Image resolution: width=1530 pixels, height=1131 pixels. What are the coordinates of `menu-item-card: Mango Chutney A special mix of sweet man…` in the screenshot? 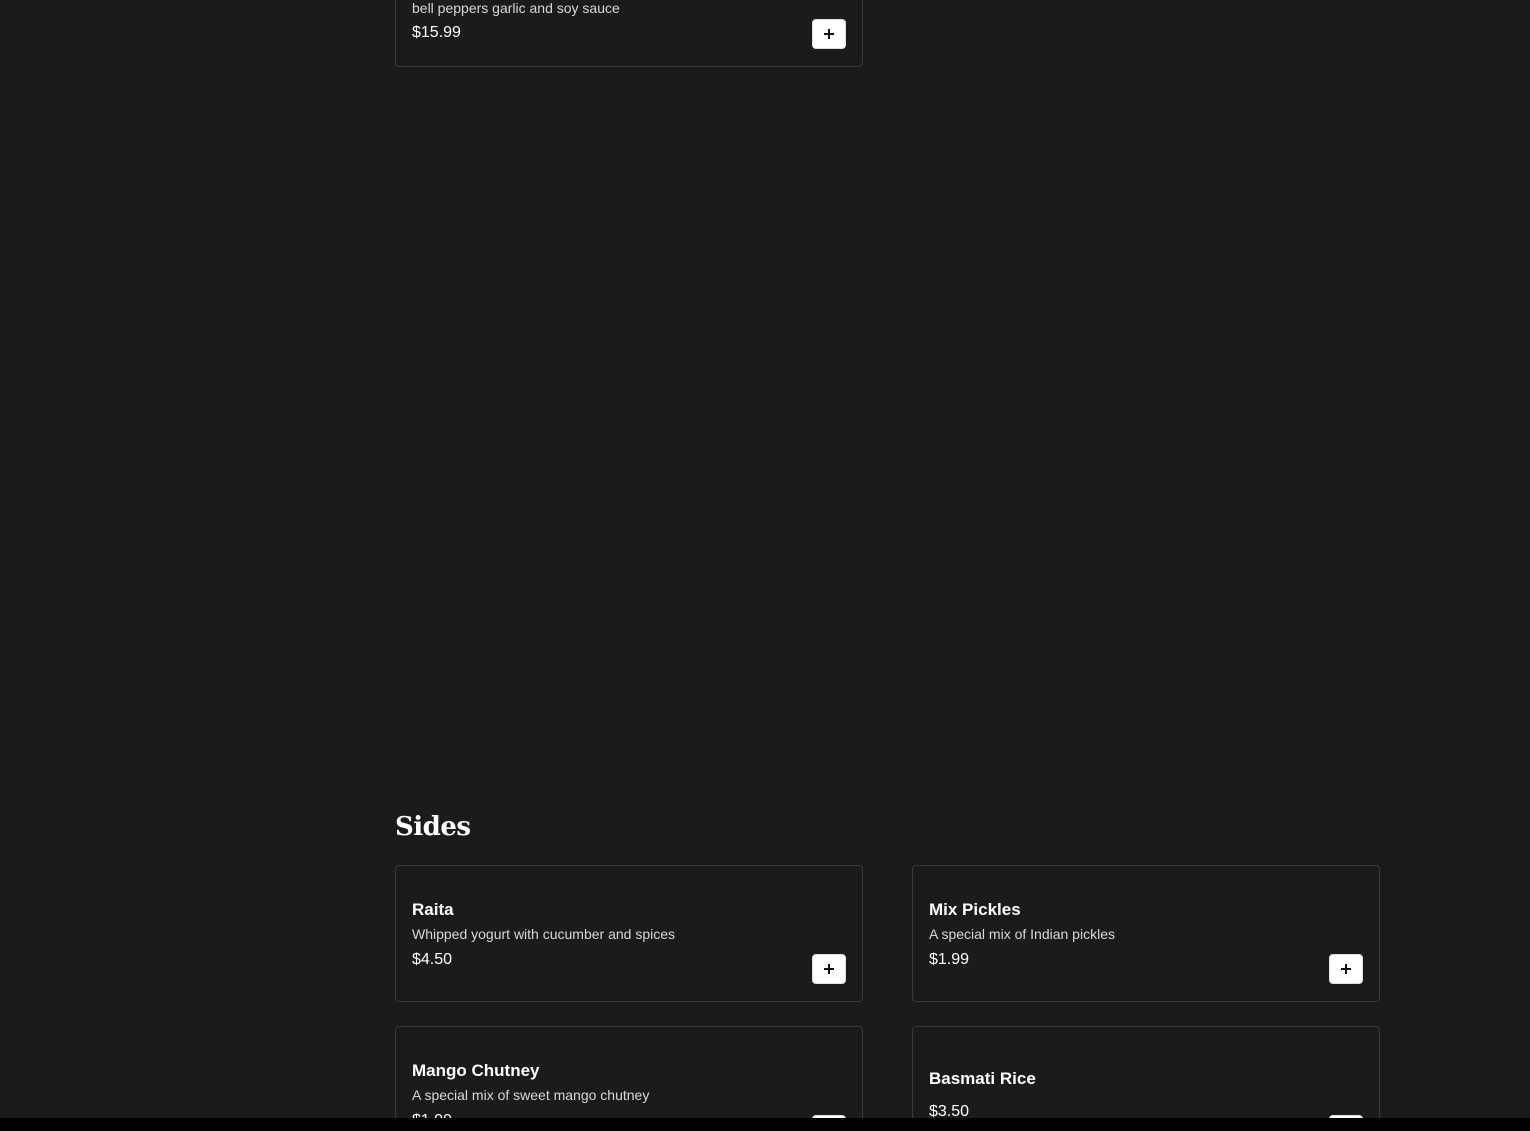 It's located at (629, 1078).